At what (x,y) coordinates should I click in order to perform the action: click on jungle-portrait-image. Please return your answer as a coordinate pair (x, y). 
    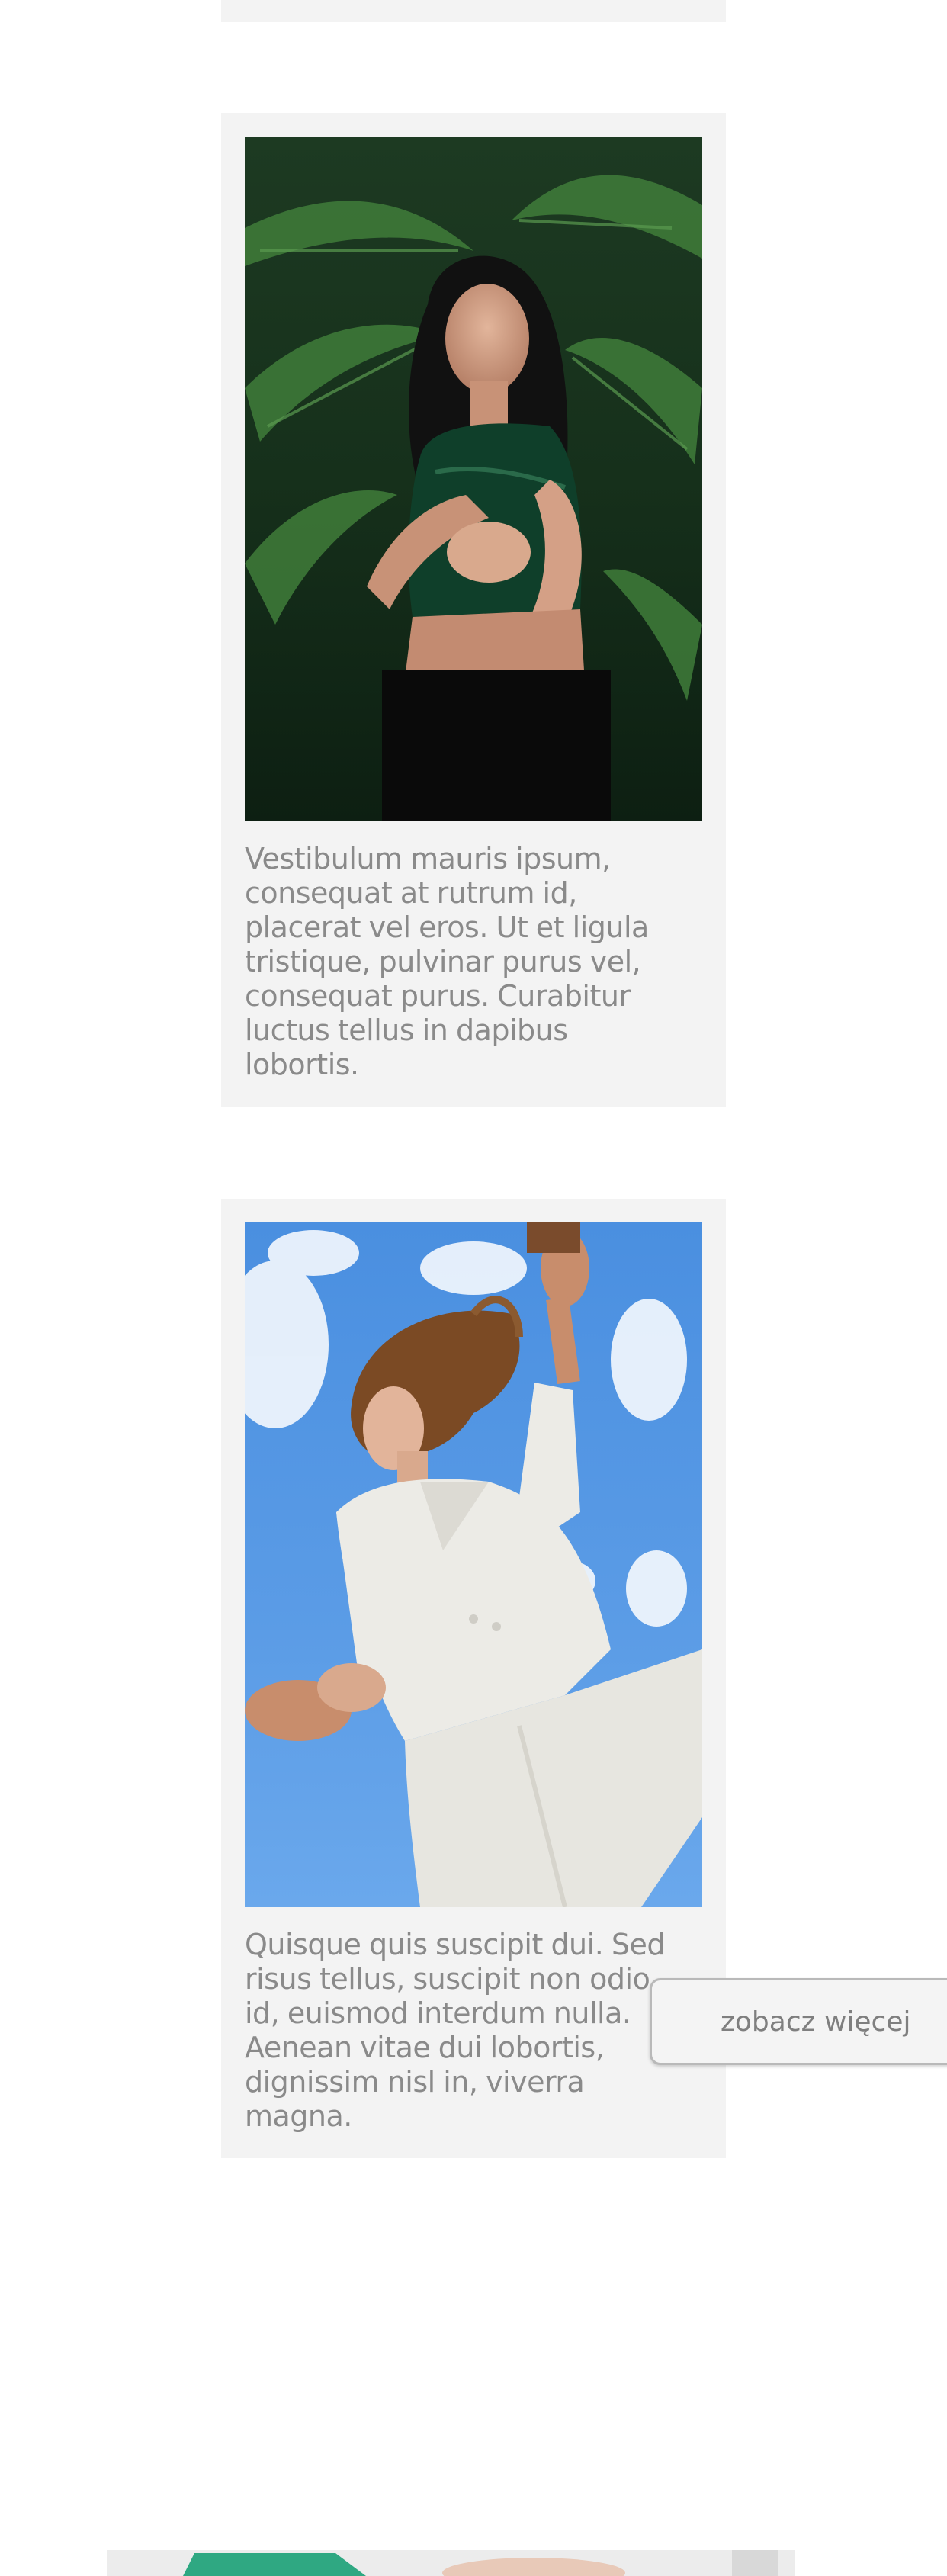
    Looking at the image, I should click on (474, 479).